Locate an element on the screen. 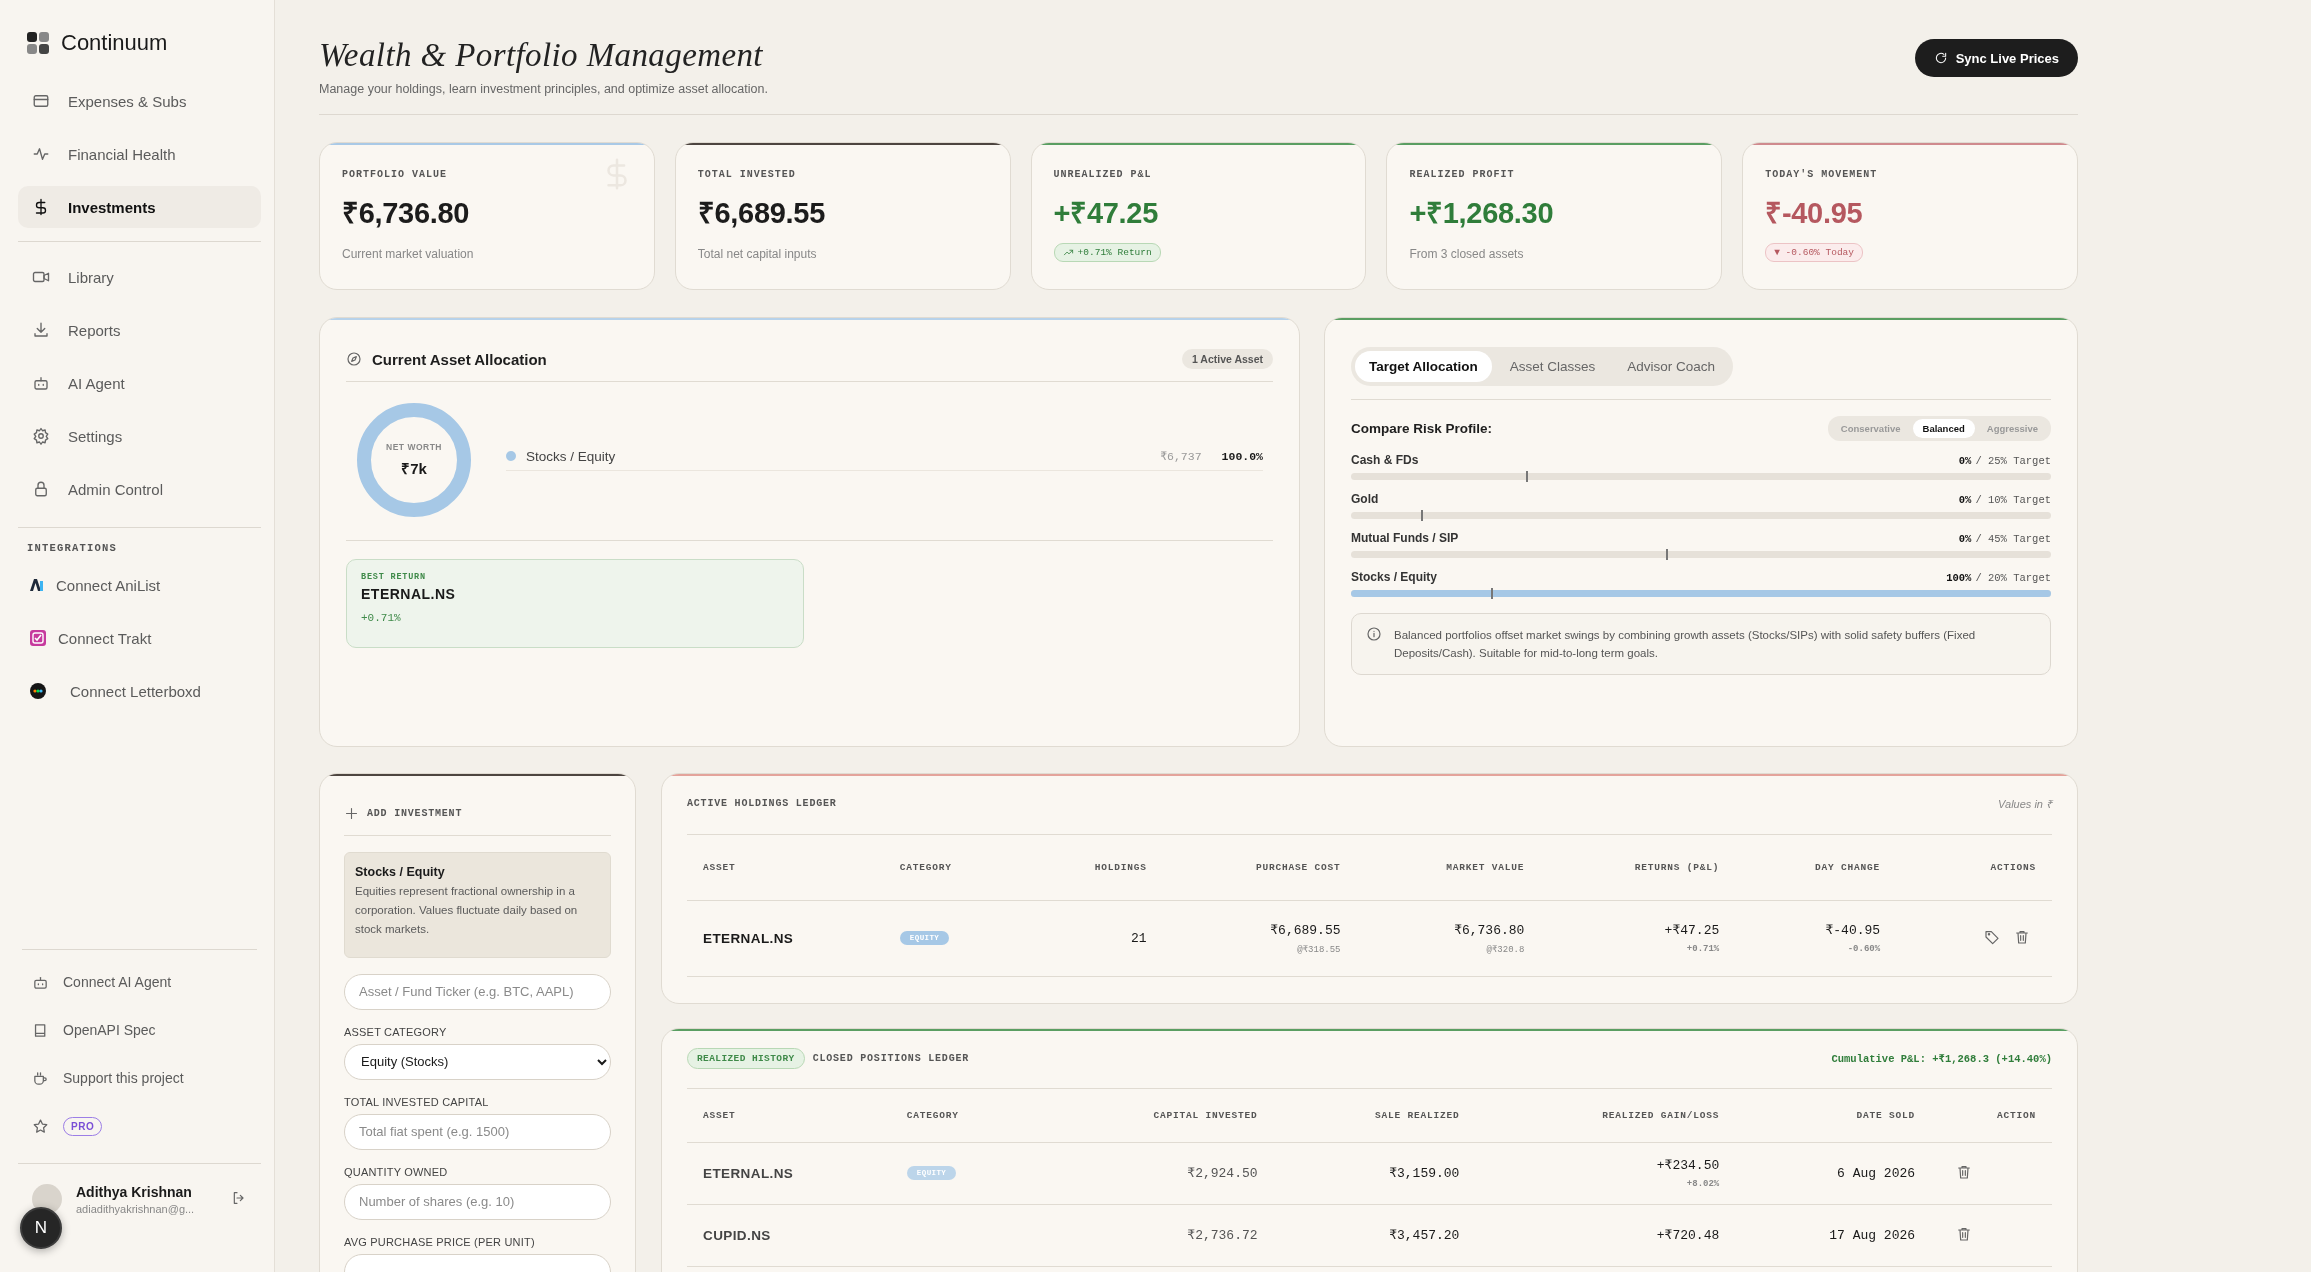 The image size is (2311, 1272). lock-icon is located at coordinates (41, 489).